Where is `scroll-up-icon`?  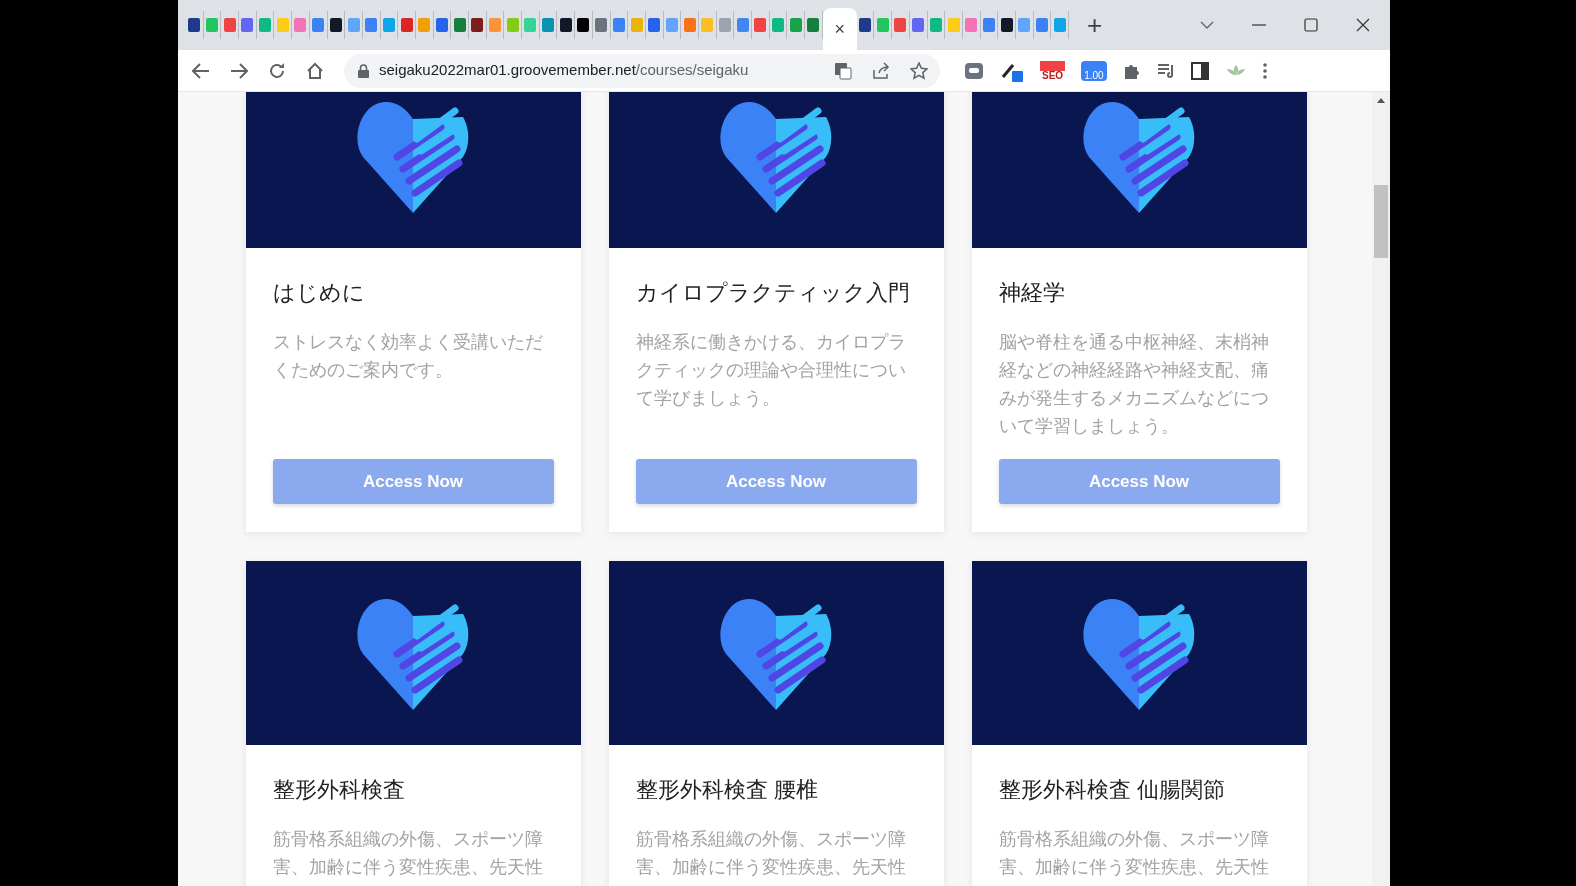 scroll-up-icon is located at coordinates (1381, 100).